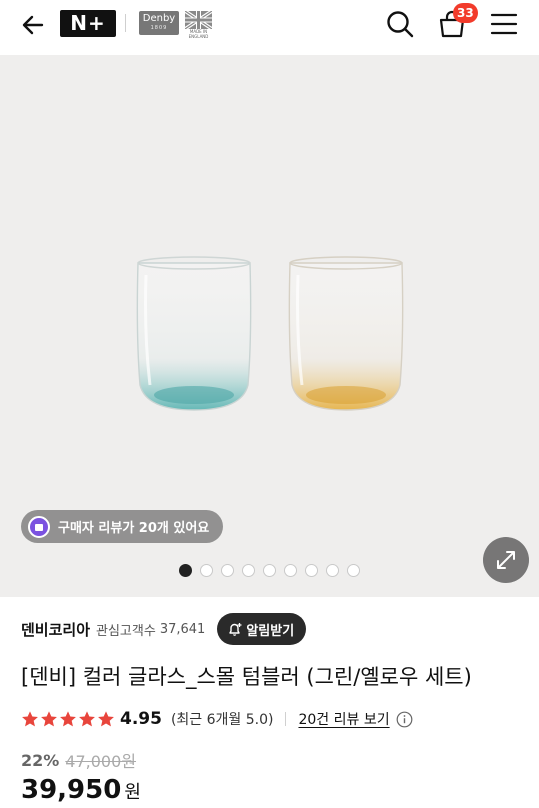 The width and height of the screenshot is (539, 808). I want to click on rating-row: 4.95 (최근 6개월 5.0) 20건 리뷰 보기, so click(217, 719).